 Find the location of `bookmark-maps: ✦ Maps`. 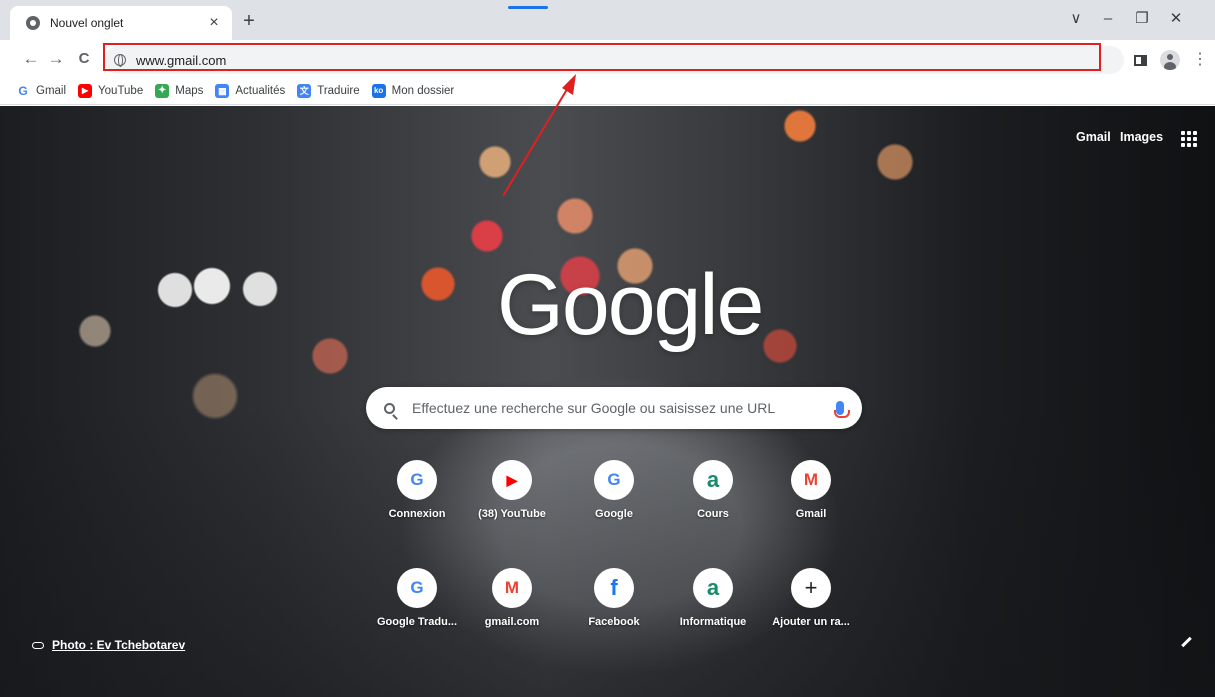

bookmark-maps: ✦ Maps is located at coordinates (179, 91).